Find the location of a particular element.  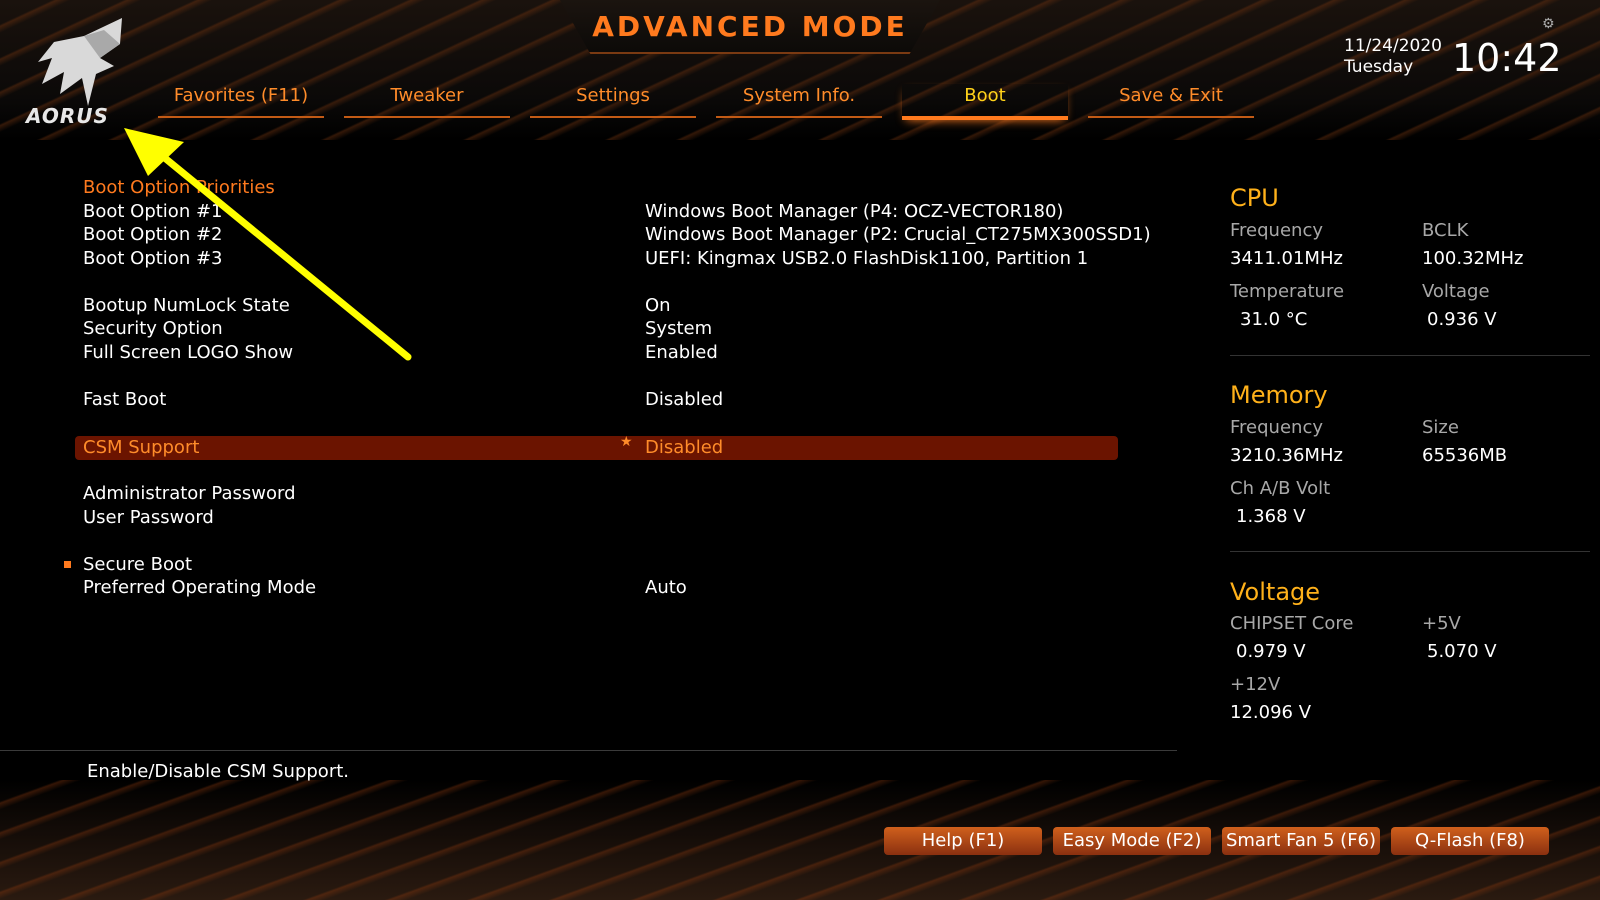

settings-gear-icon: ⚙ is located at coordinates (1548, 24).